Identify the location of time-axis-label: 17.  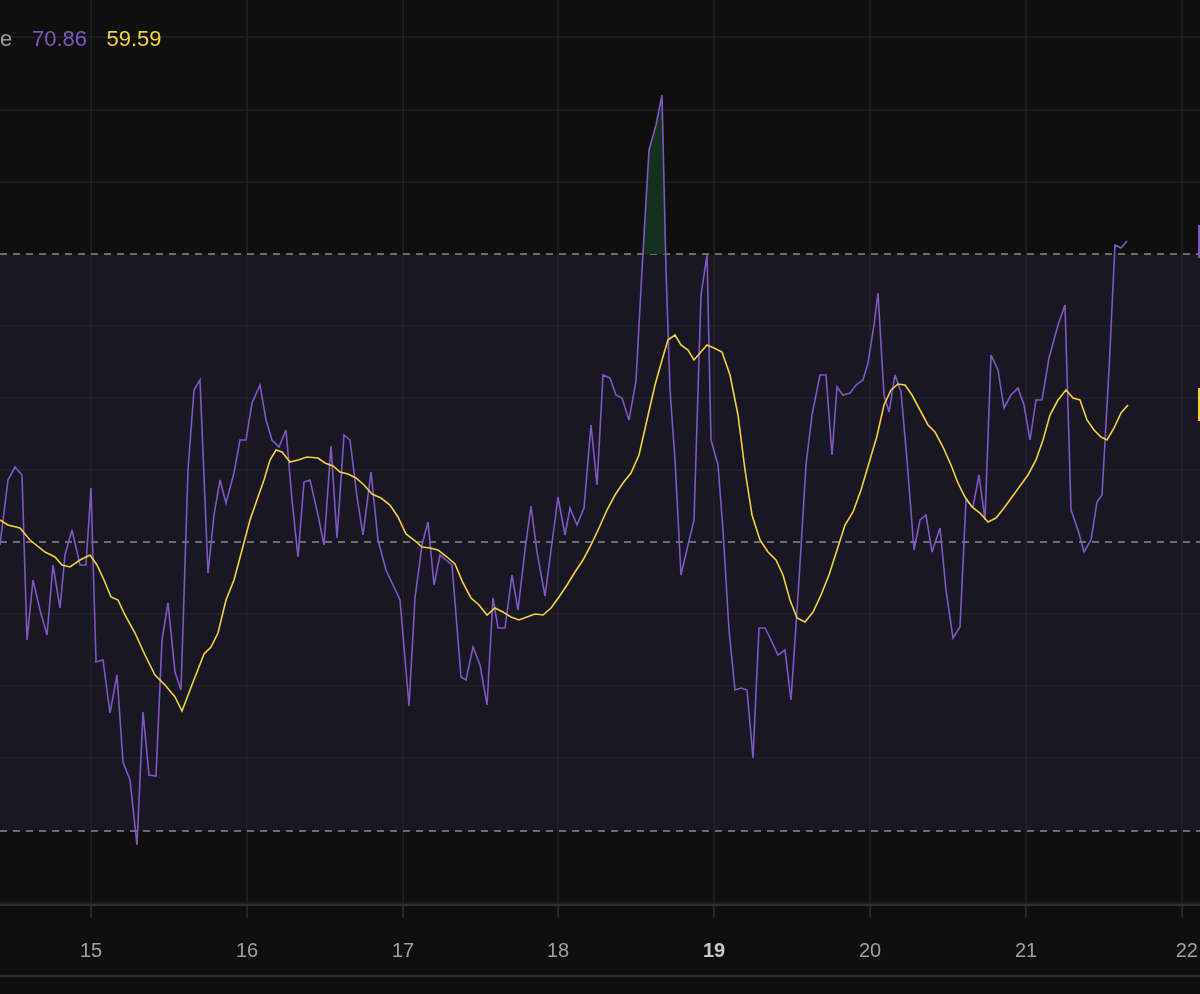
(403, 950).